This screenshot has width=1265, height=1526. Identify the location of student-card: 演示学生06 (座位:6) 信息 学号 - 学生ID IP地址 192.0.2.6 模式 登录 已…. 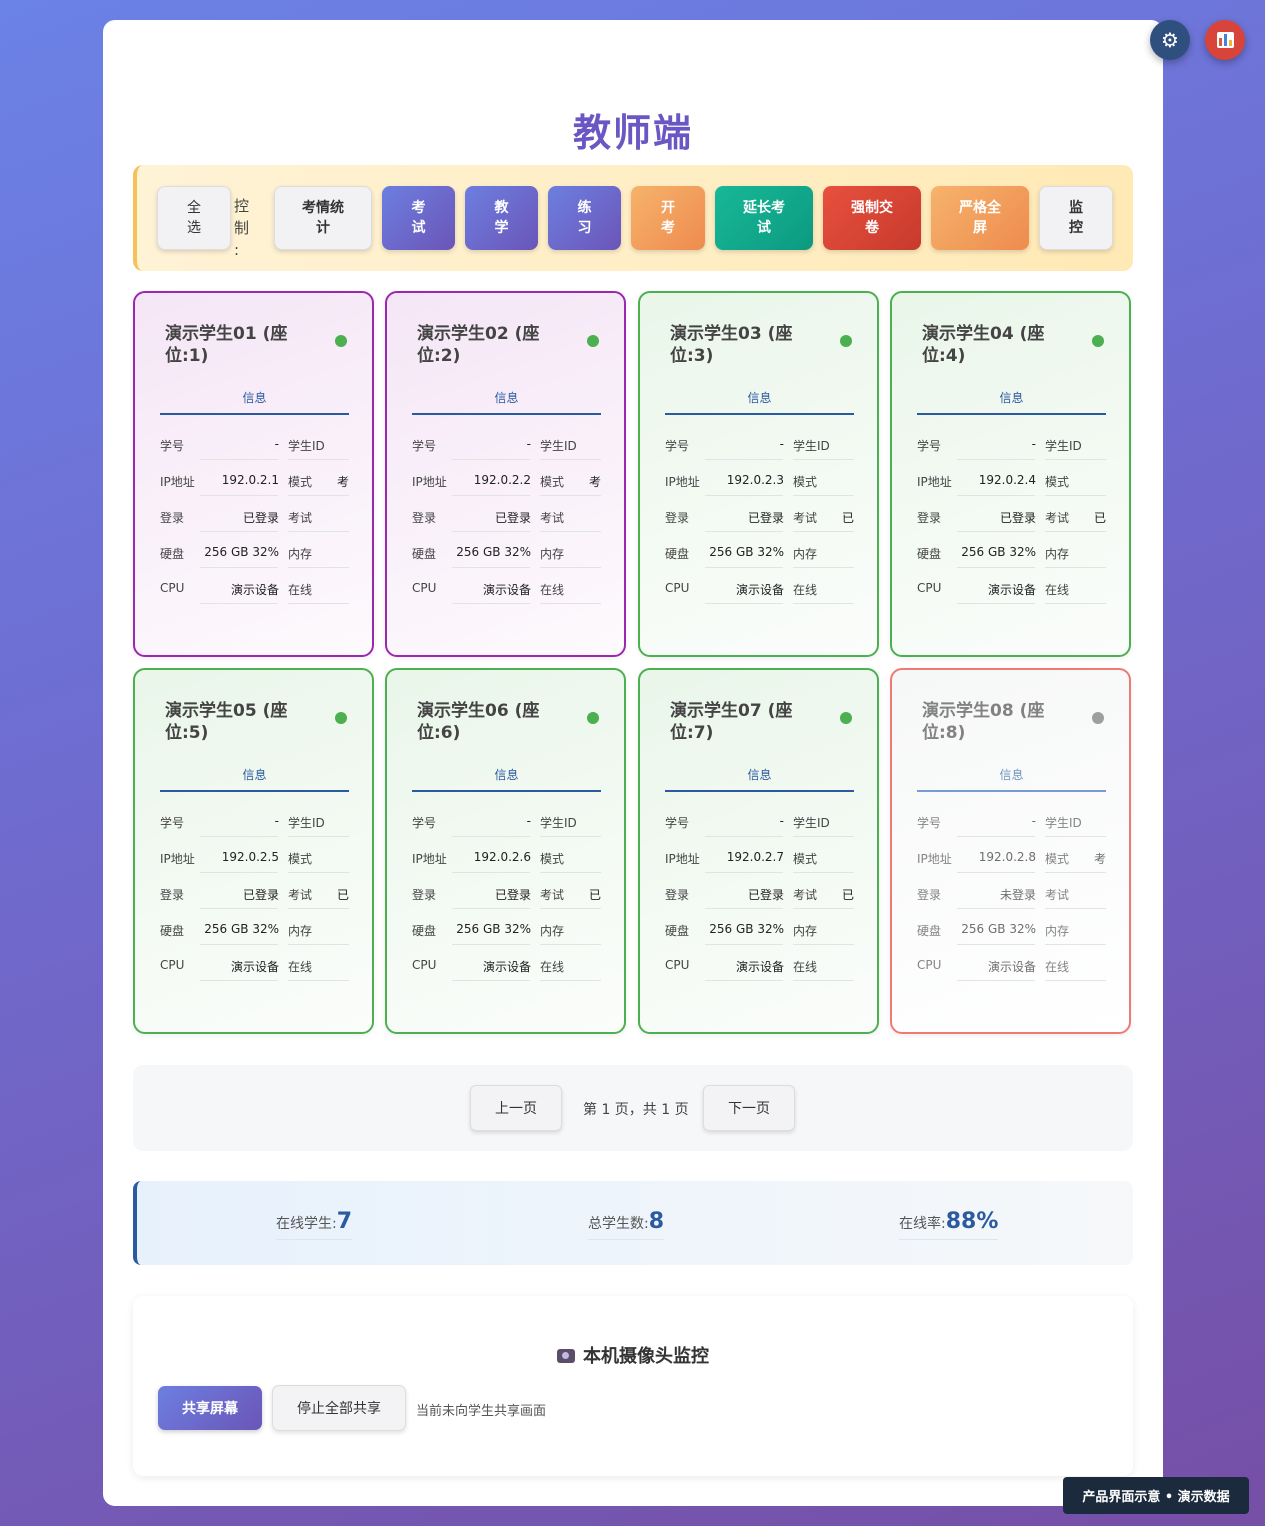
(505, 851).